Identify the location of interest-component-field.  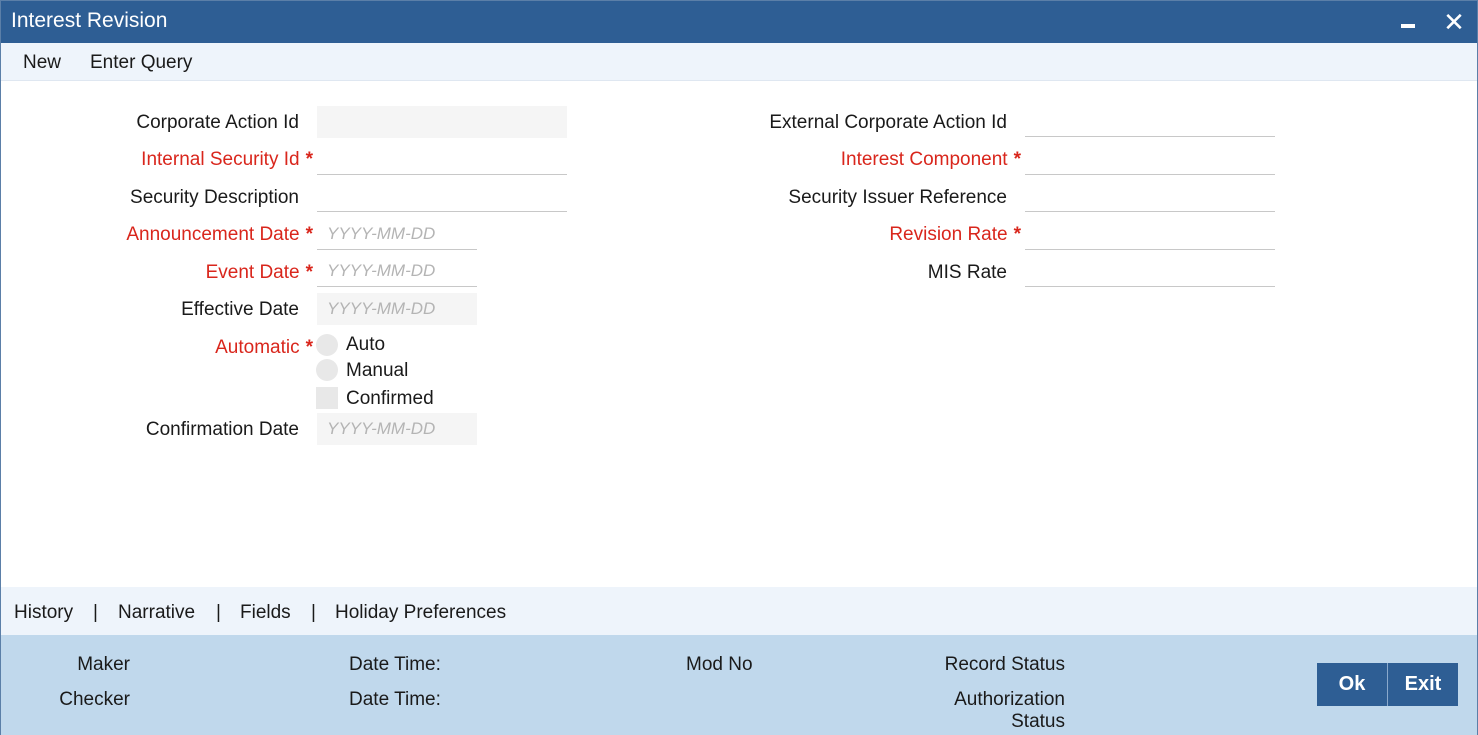
(1150, 159).